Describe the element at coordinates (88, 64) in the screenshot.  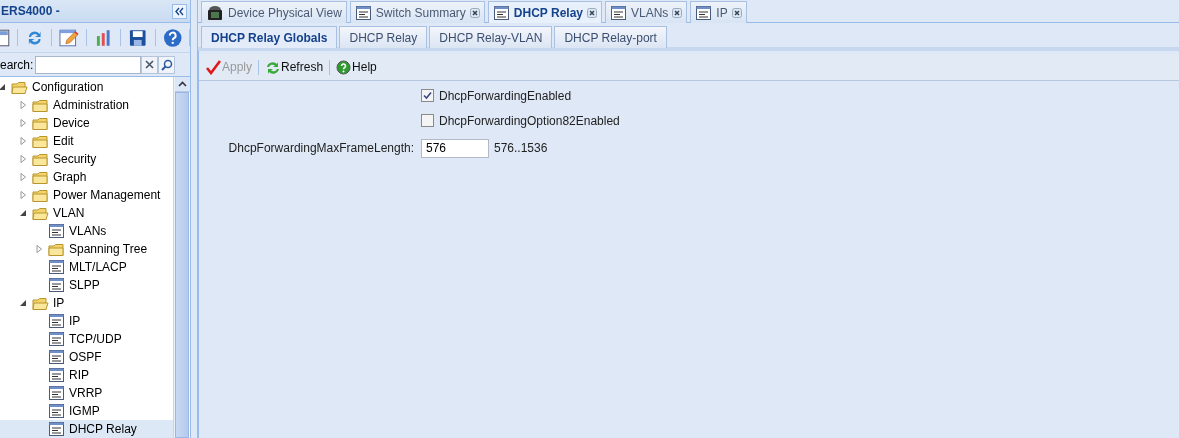
I see `search-field` at that location.